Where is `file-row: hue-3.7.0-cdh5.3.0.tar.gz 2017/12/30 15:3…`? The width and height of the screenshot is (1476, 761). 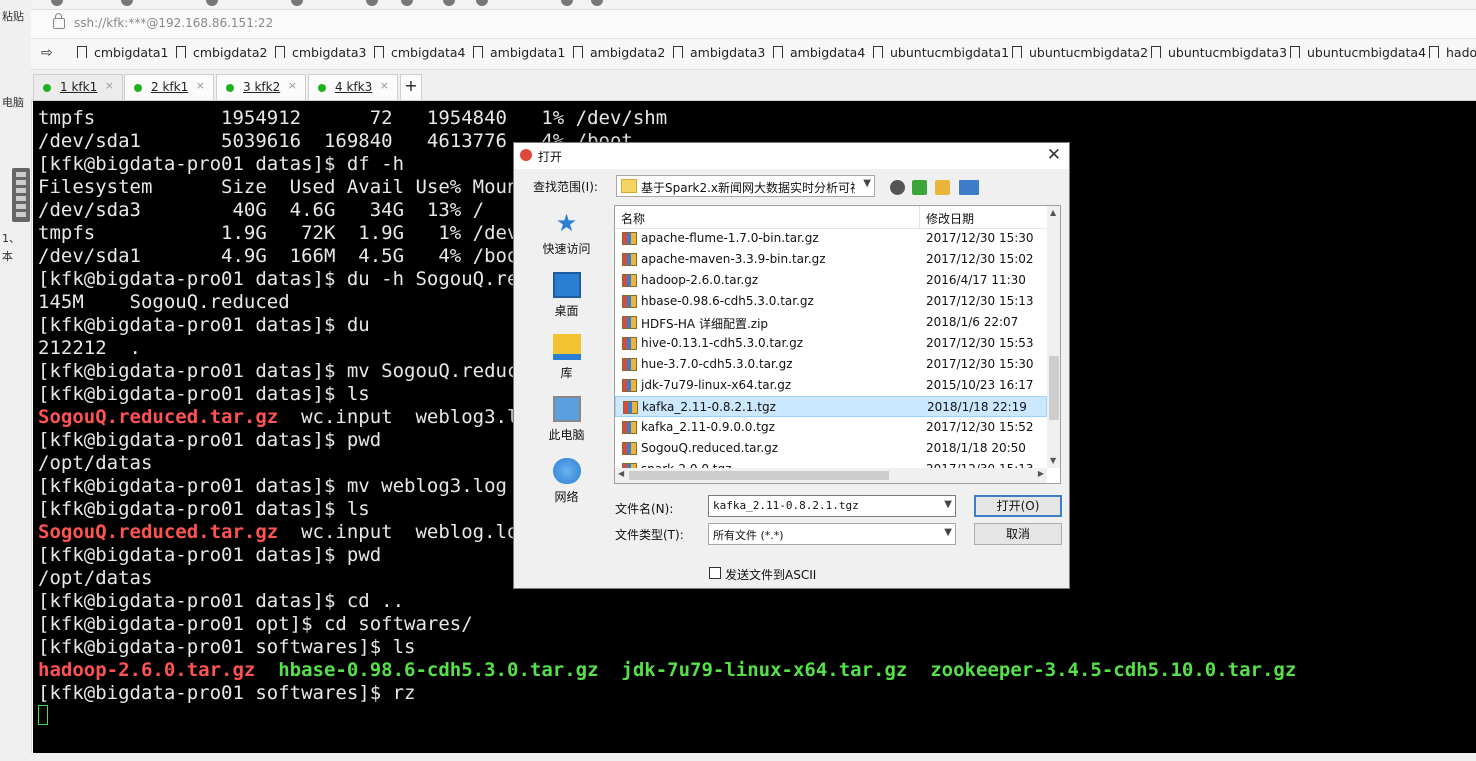 file-row: hue-3.7.0-cdh5.3.0.tar.gz 2017/12/30 15:3… is located at coordinates (831, 364).